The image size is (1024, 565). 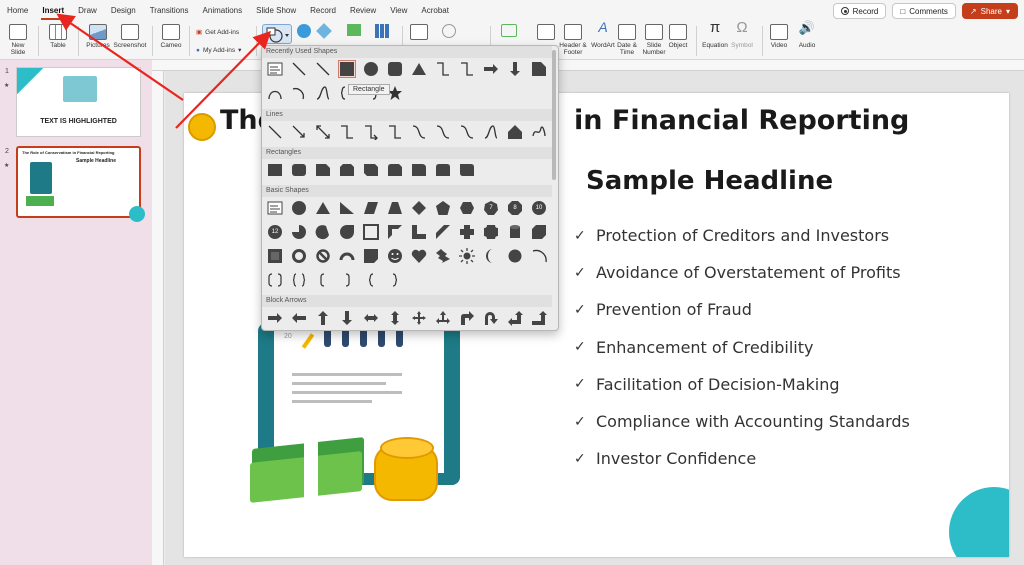 What do you see at coordinates (217, 32) in the screenshot?
I see `get-addins-button: ▣ Get Add-ins` at bounding box center [217, 32].